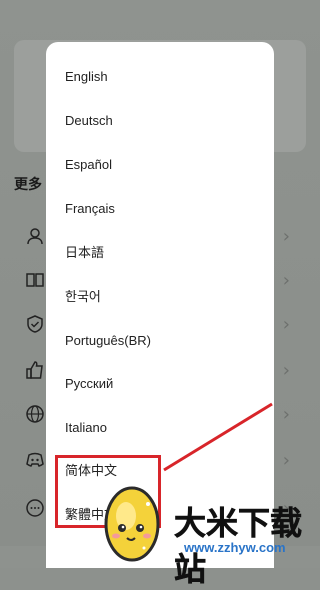  I want to click on watermark-mascot-icon, so click(132, 524).